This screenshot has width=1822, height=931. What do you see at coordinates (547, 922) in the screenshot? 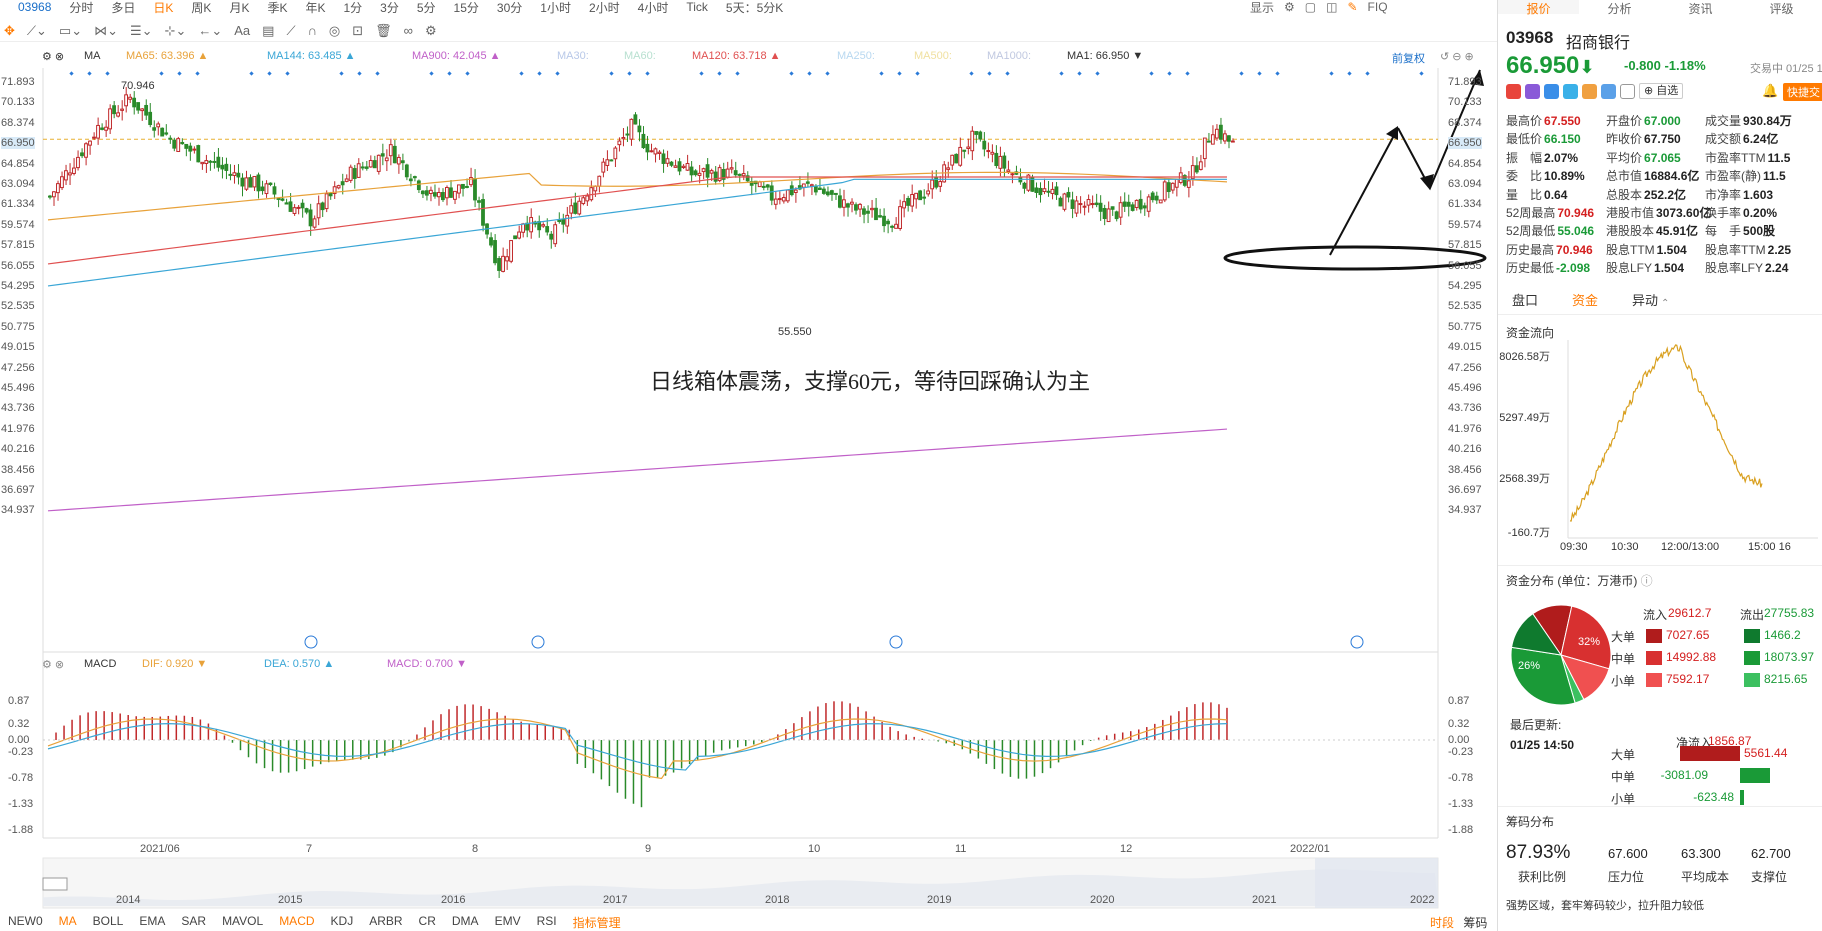
I see `indicator-tab: RSI` at bounding box center [547, 922].